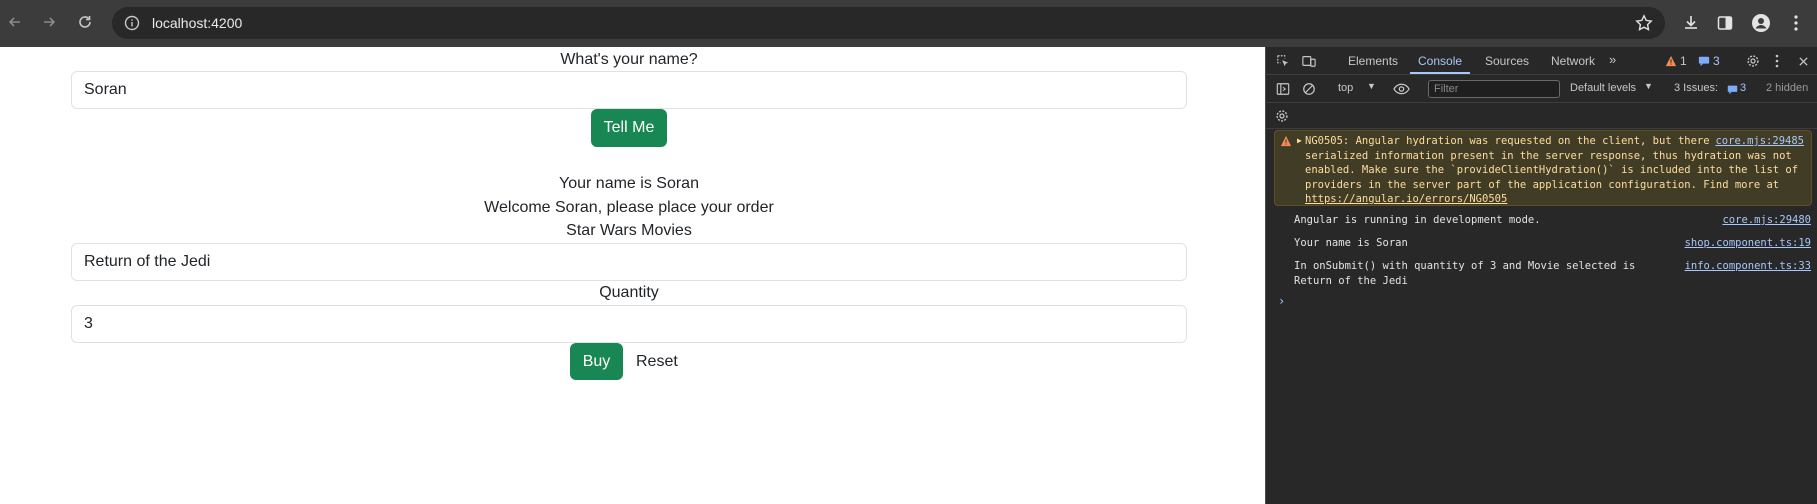 This screenshot has height=504, width=1817. I want to click on expand-triangle-icon: ▶, so click(1299, 141).